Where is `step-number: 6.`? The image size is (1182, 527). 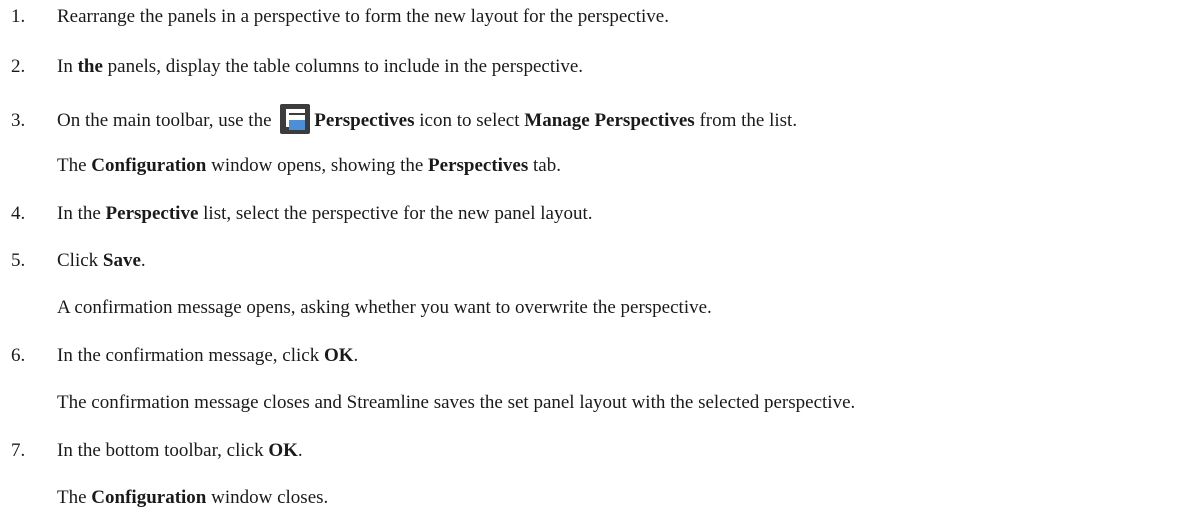
step-number: 6. is located at coordinates (18, 355).